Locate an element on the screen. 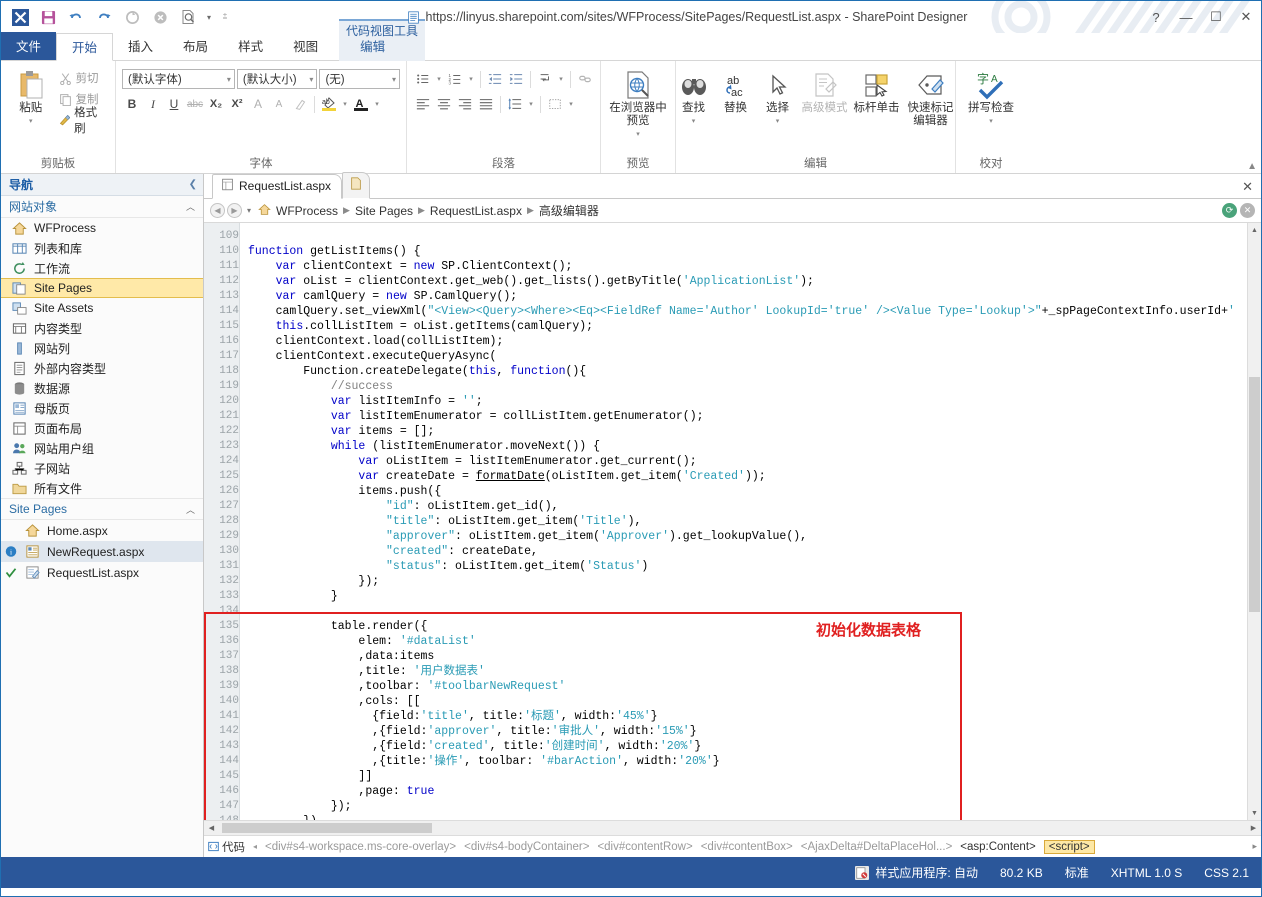 The image size is (1262, 897). breadcrumb-item-wfprocess: WFProcess is located at coordinates (307, 211).